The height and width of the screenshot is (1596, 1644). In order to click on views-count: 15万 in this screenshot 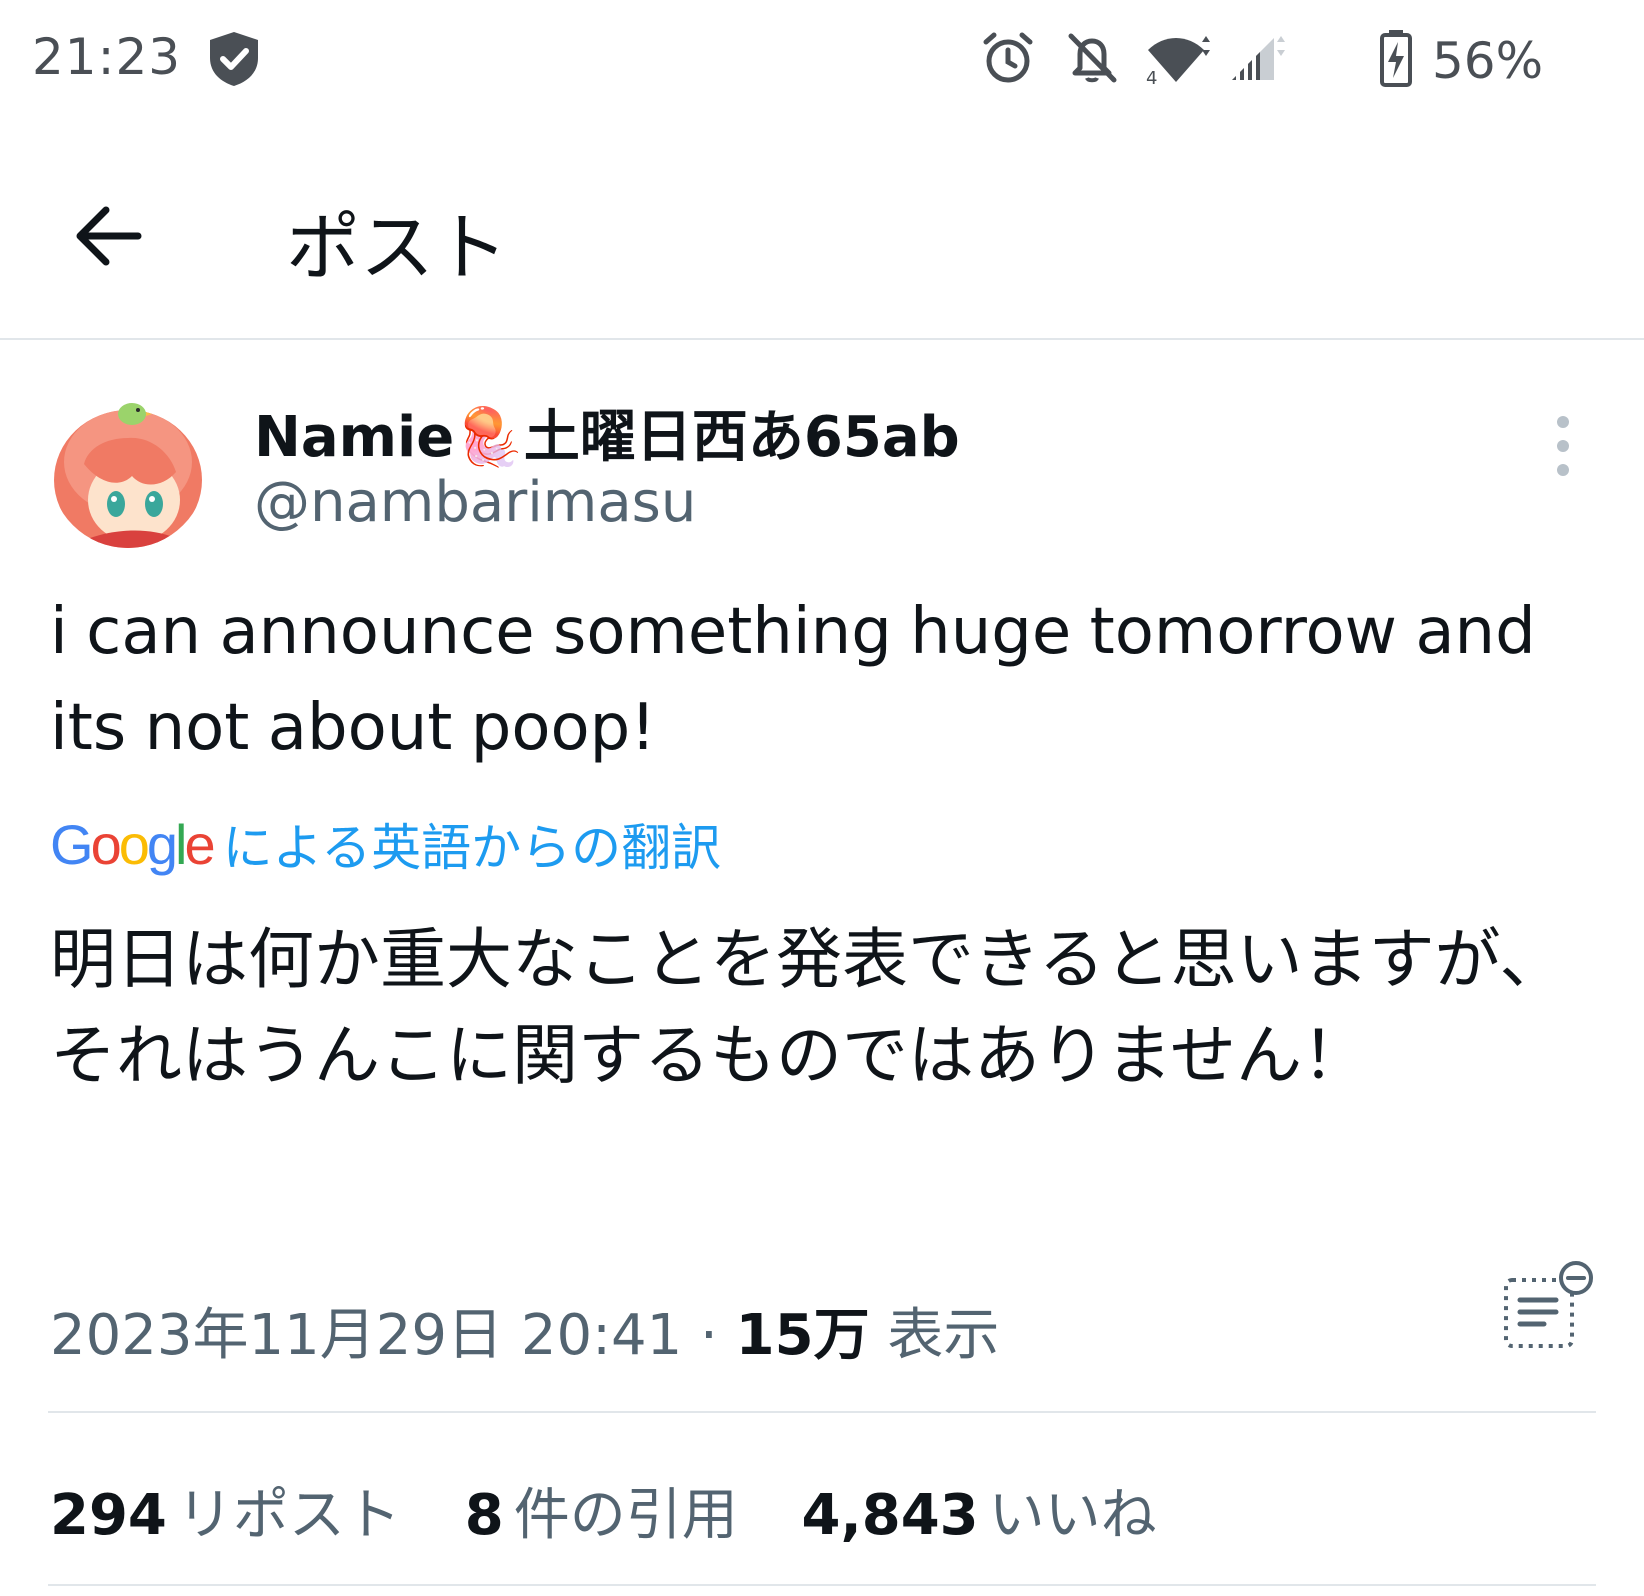, I will do `click(802, 1335)`.